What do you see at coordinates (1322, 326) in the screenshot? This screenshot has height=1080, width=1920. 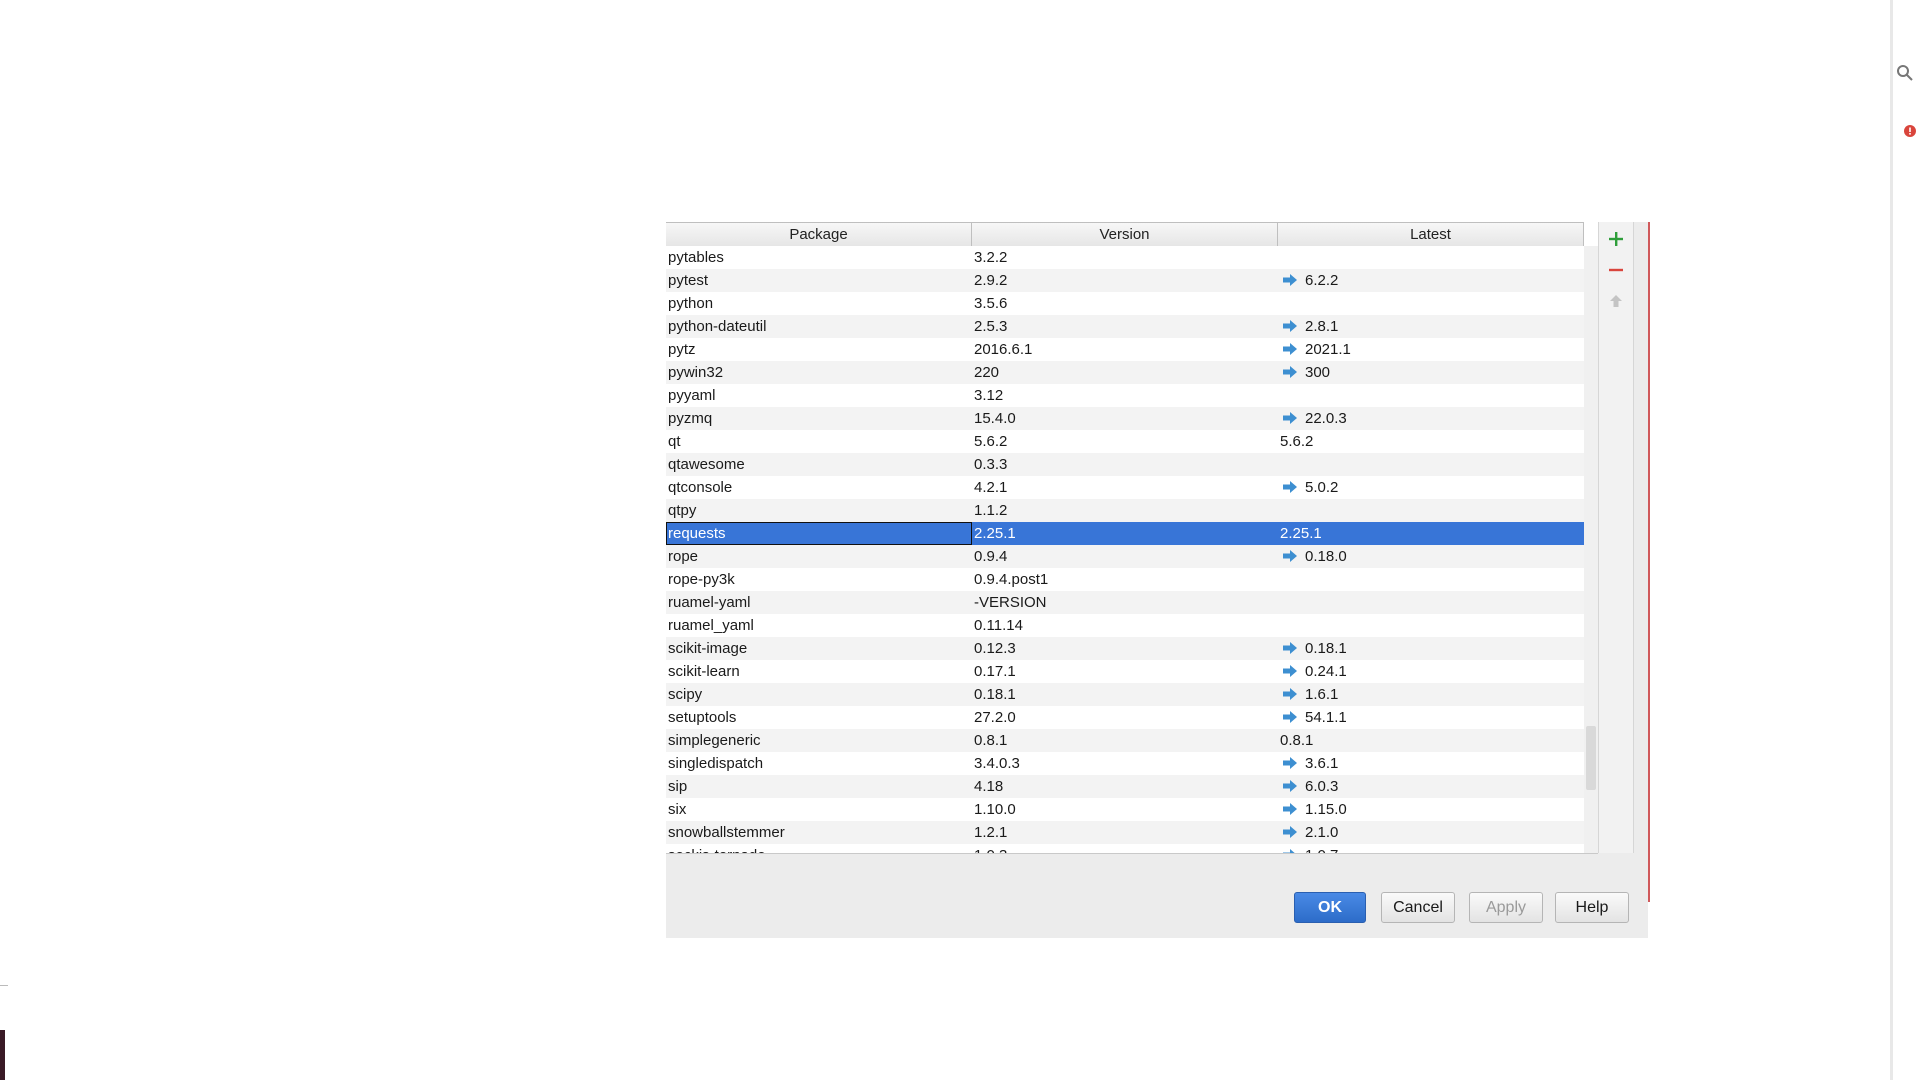 I see `latest-version-label: 2.8.1` at bounding box center [1322, 326].